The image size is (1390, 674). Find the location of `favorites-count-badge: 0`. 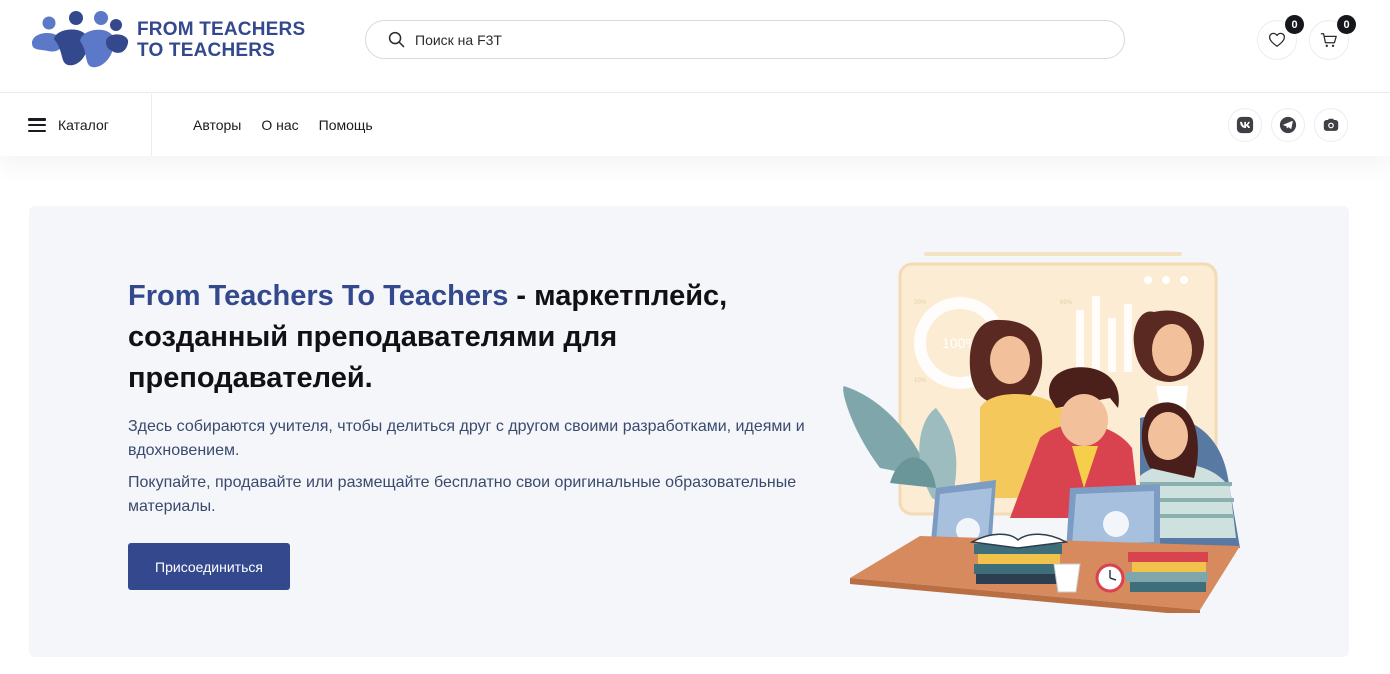

favorites-count-badge: 0 is located at coordinates (1294, 24).